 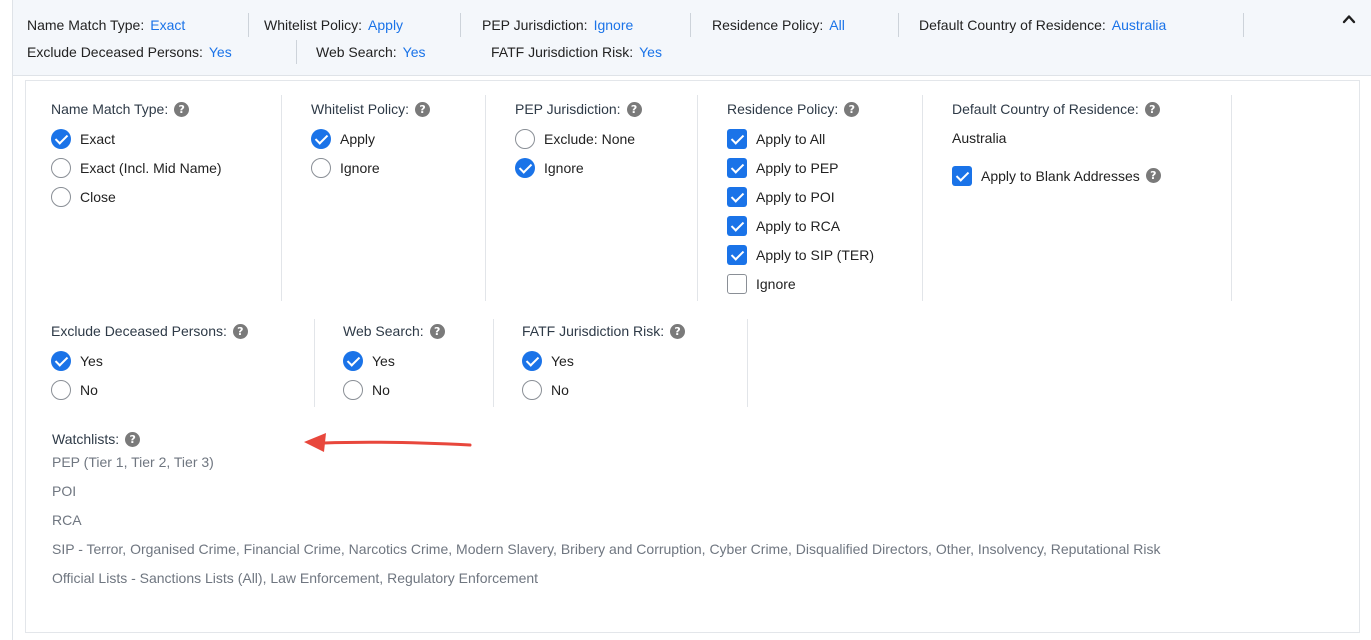 What do you see at coordinates (149, 389) in the screenshot?
I see `deceased-option-no: No` at bounding box center [149, 389].